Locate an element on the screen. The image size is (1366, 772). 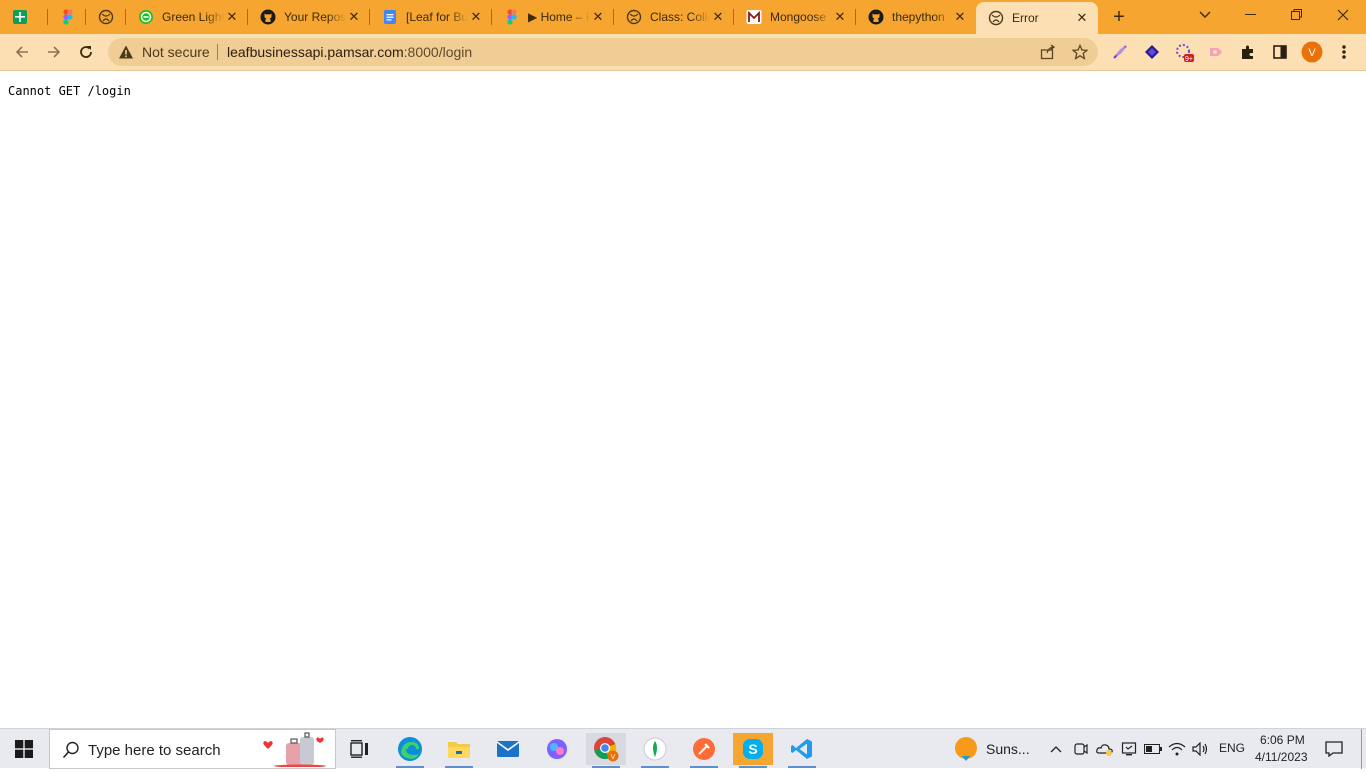
google-sheets-icon is located at coordinates (20, 17).